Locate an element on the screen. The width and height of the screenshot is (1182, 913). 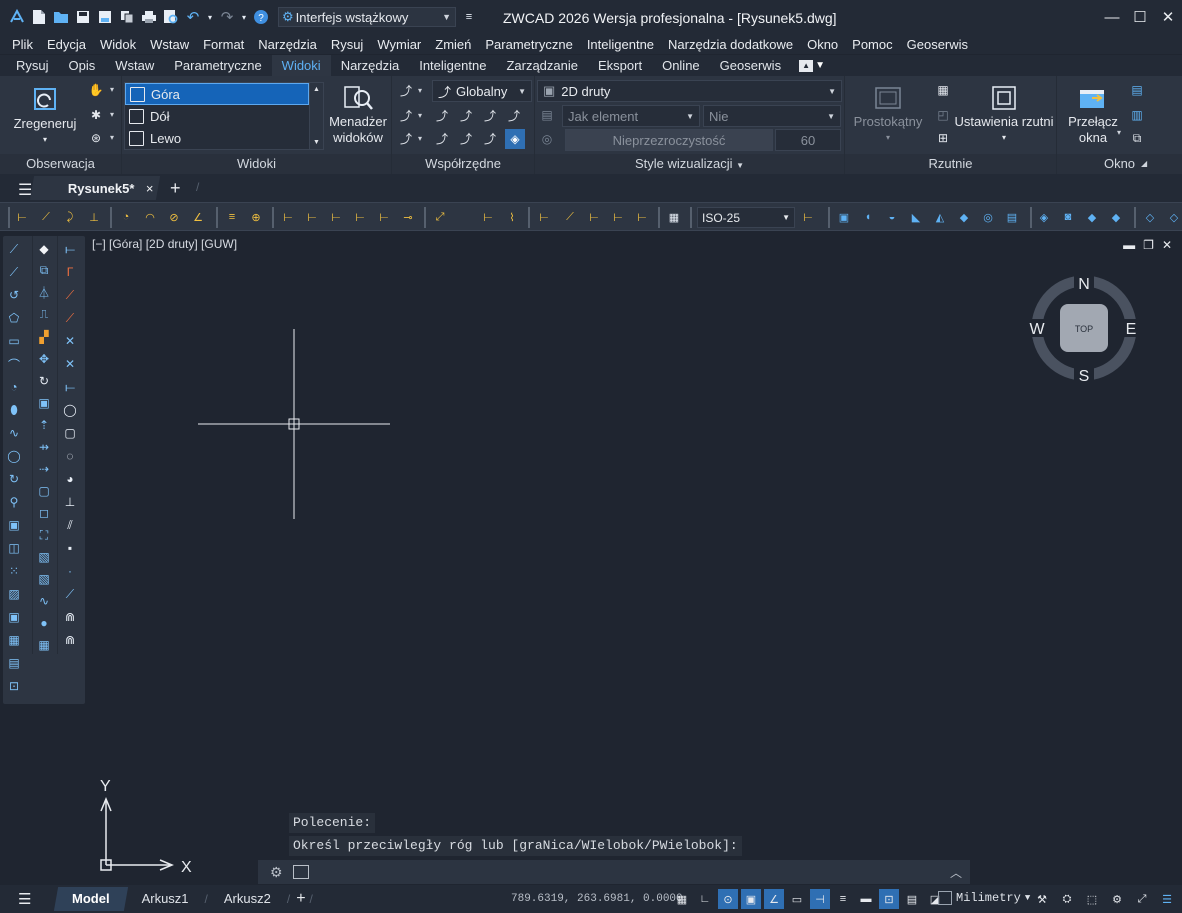
draw-tool-1-icon: ⟋ is located at coordinates (14, 272).